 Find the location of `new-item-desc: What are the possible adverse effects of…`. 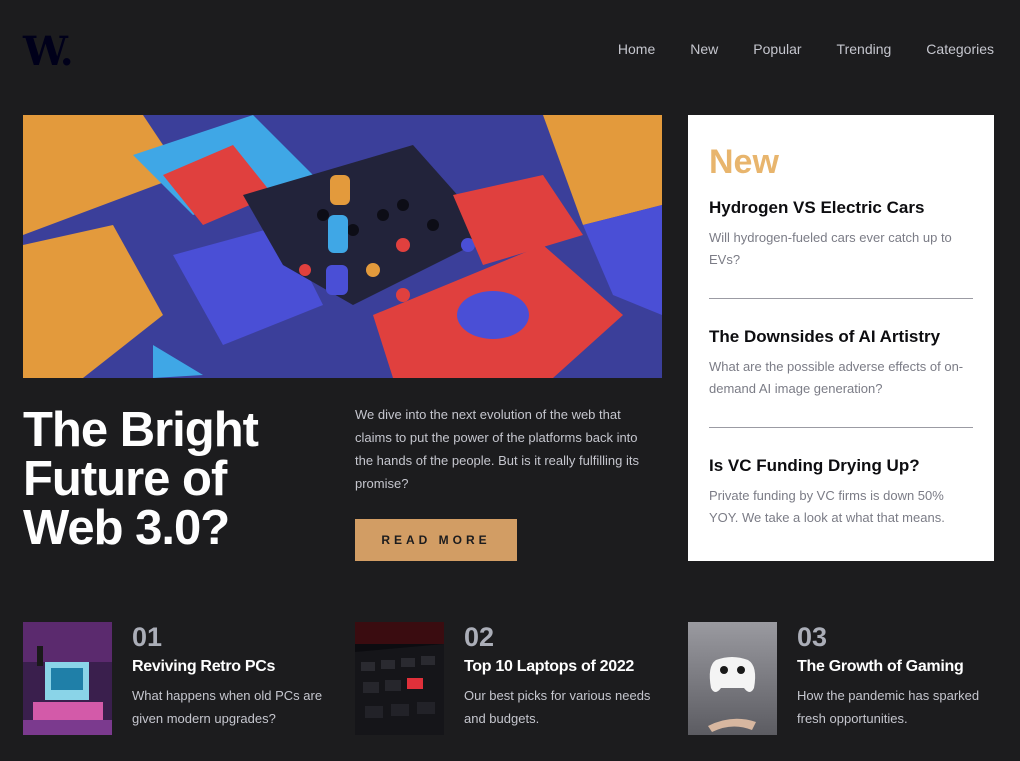

new-item-desc: What are the possible adverse effects of… is located at coordinates (836, 377).